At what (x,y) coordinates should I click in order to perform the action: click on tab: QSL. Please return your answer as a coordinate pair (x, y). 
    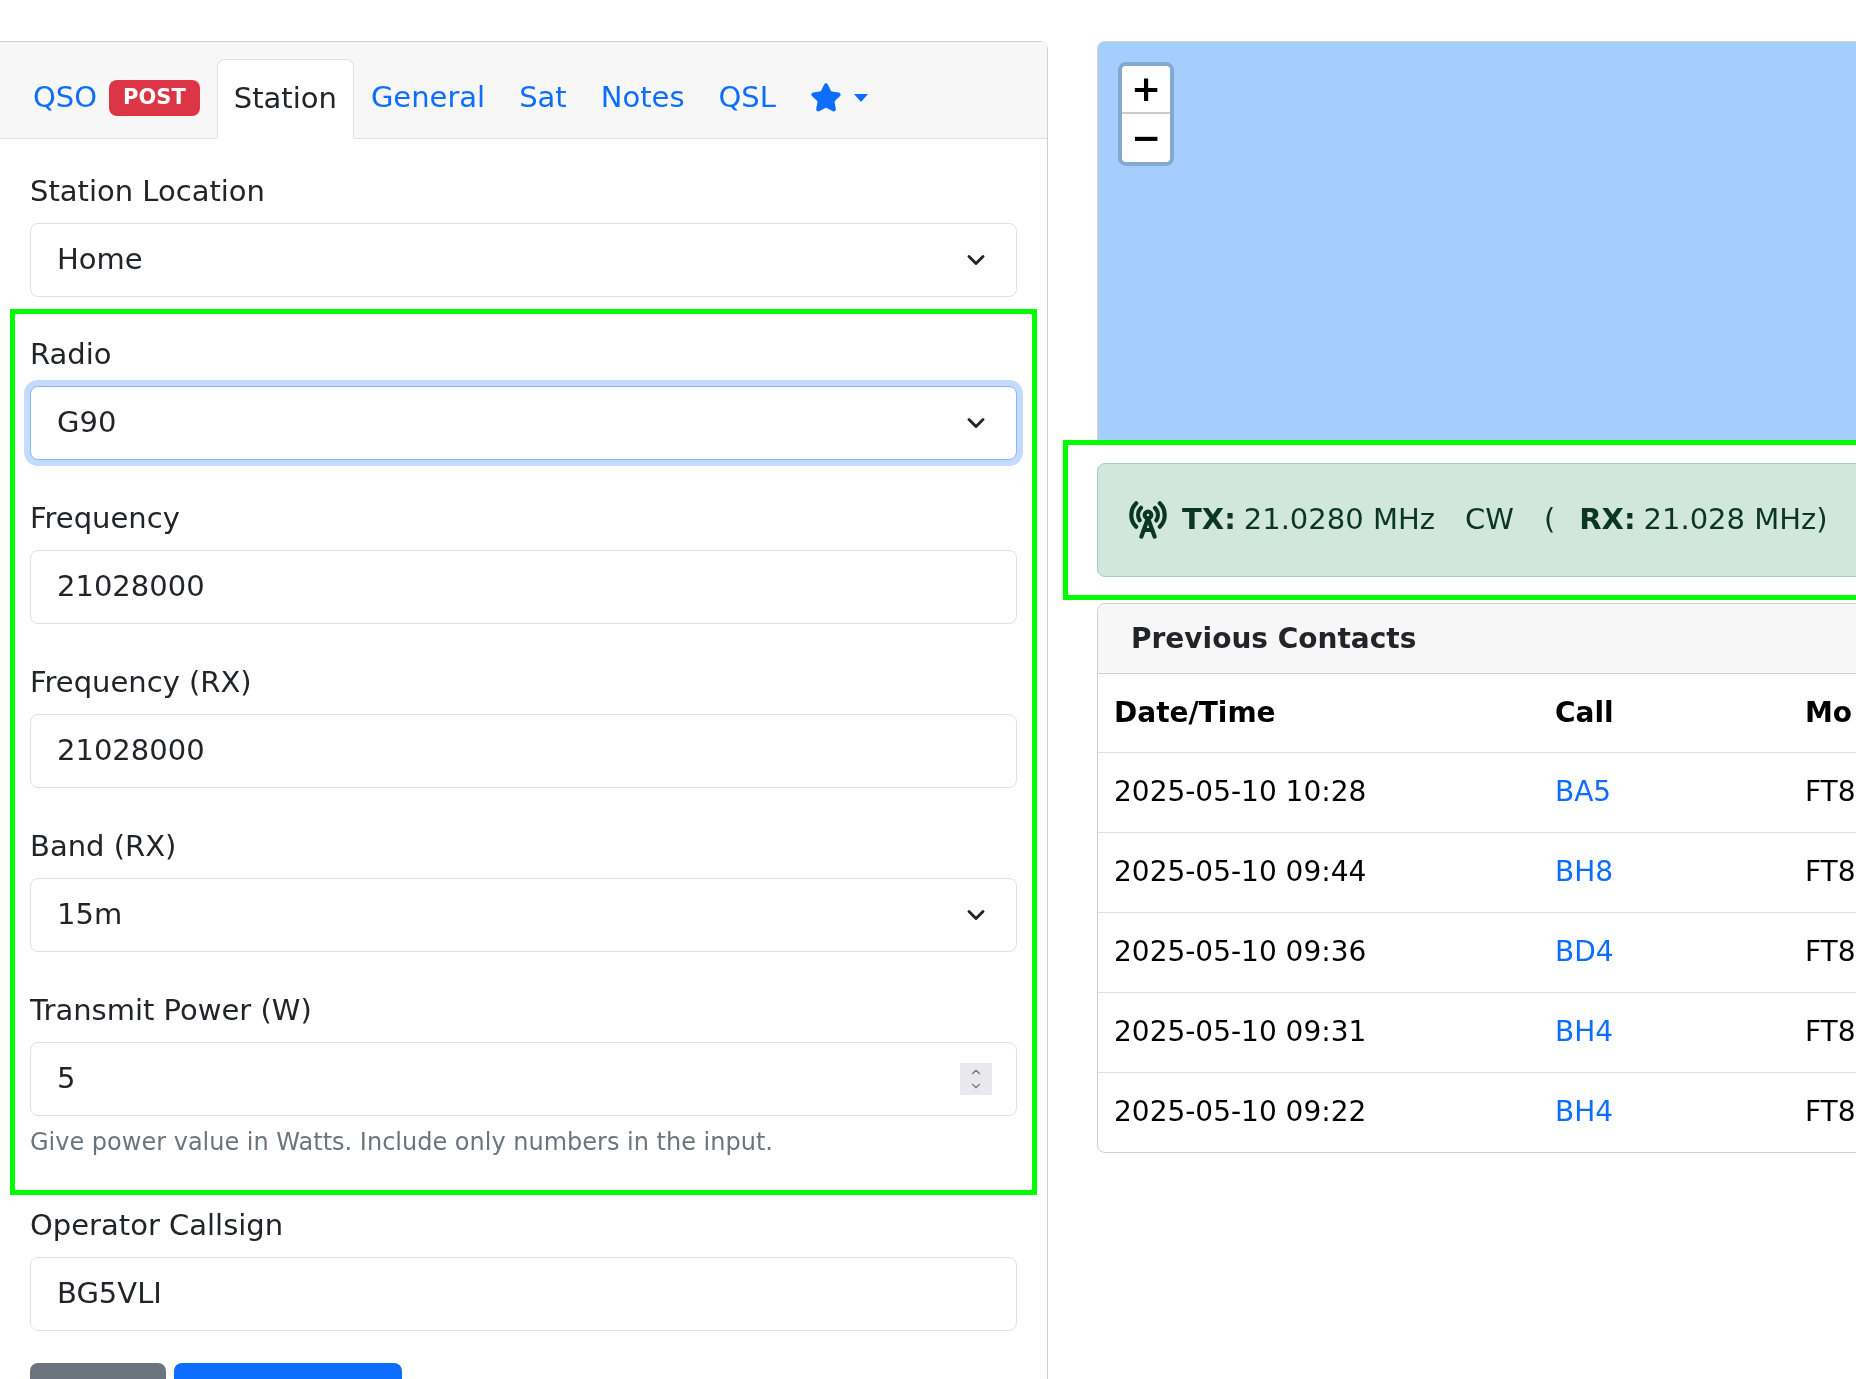
    Looking at the image, I should click on (747, 98).